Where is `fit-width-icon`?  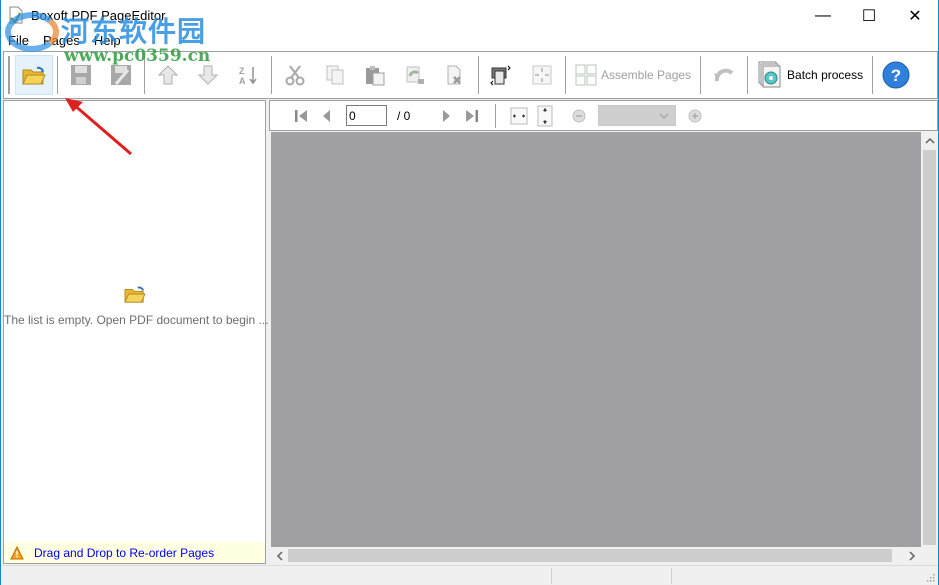 fit-width-icon is located at coordinates (519, 115).